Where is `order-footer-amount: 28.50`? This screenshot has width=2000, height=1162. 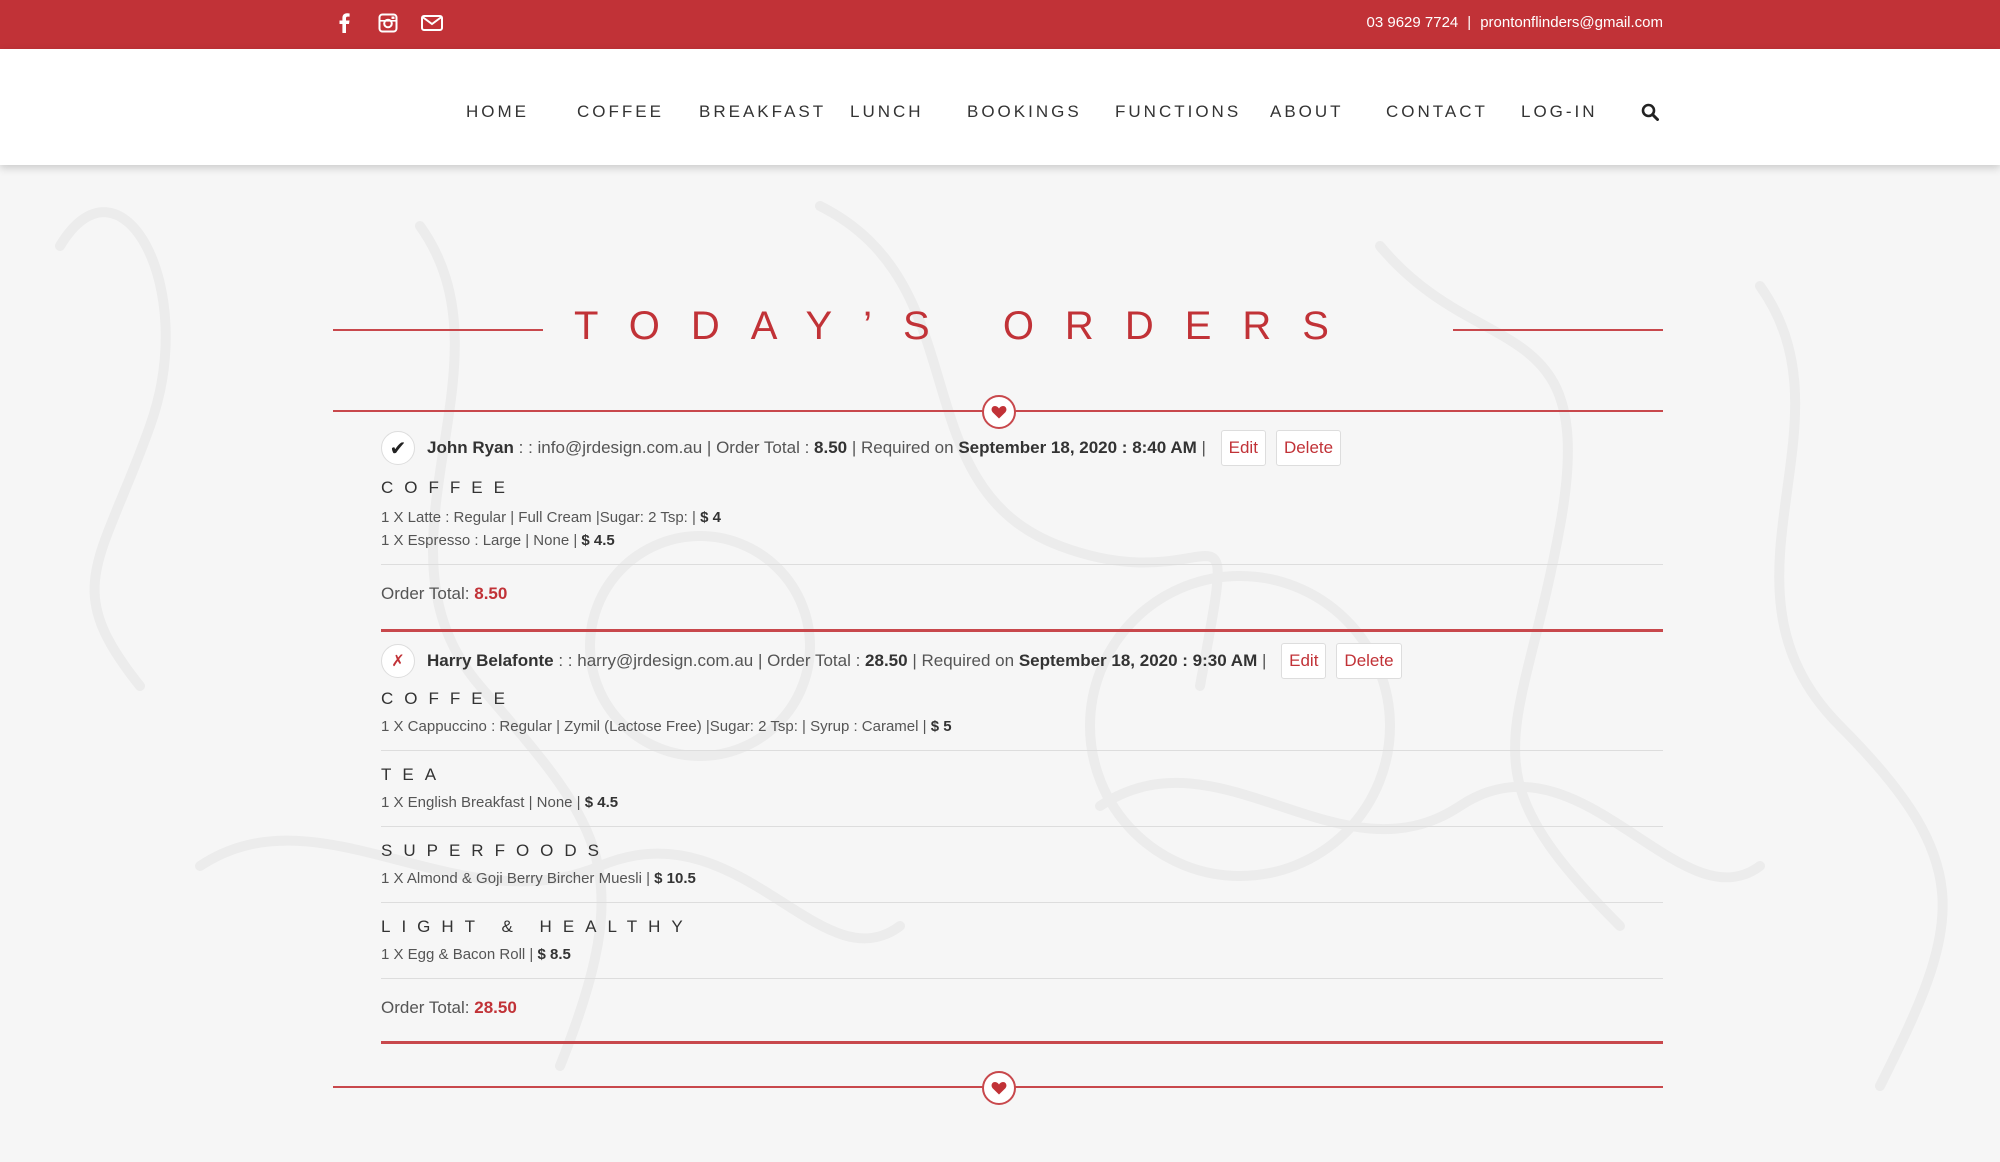 order-footer-amount: 28.50 is located at coordinates (495, 1007).